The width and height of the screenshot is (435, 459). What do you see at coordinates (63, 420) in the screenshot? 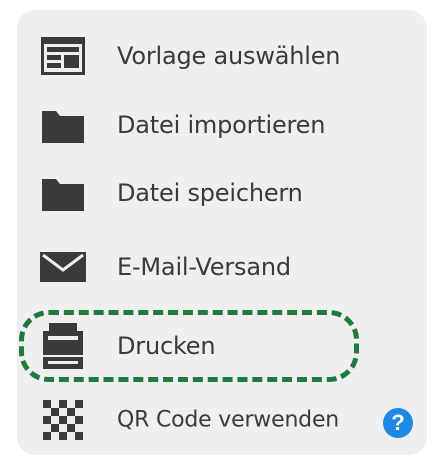
I see `qr-code-icon` at bounding box center [63, 420].